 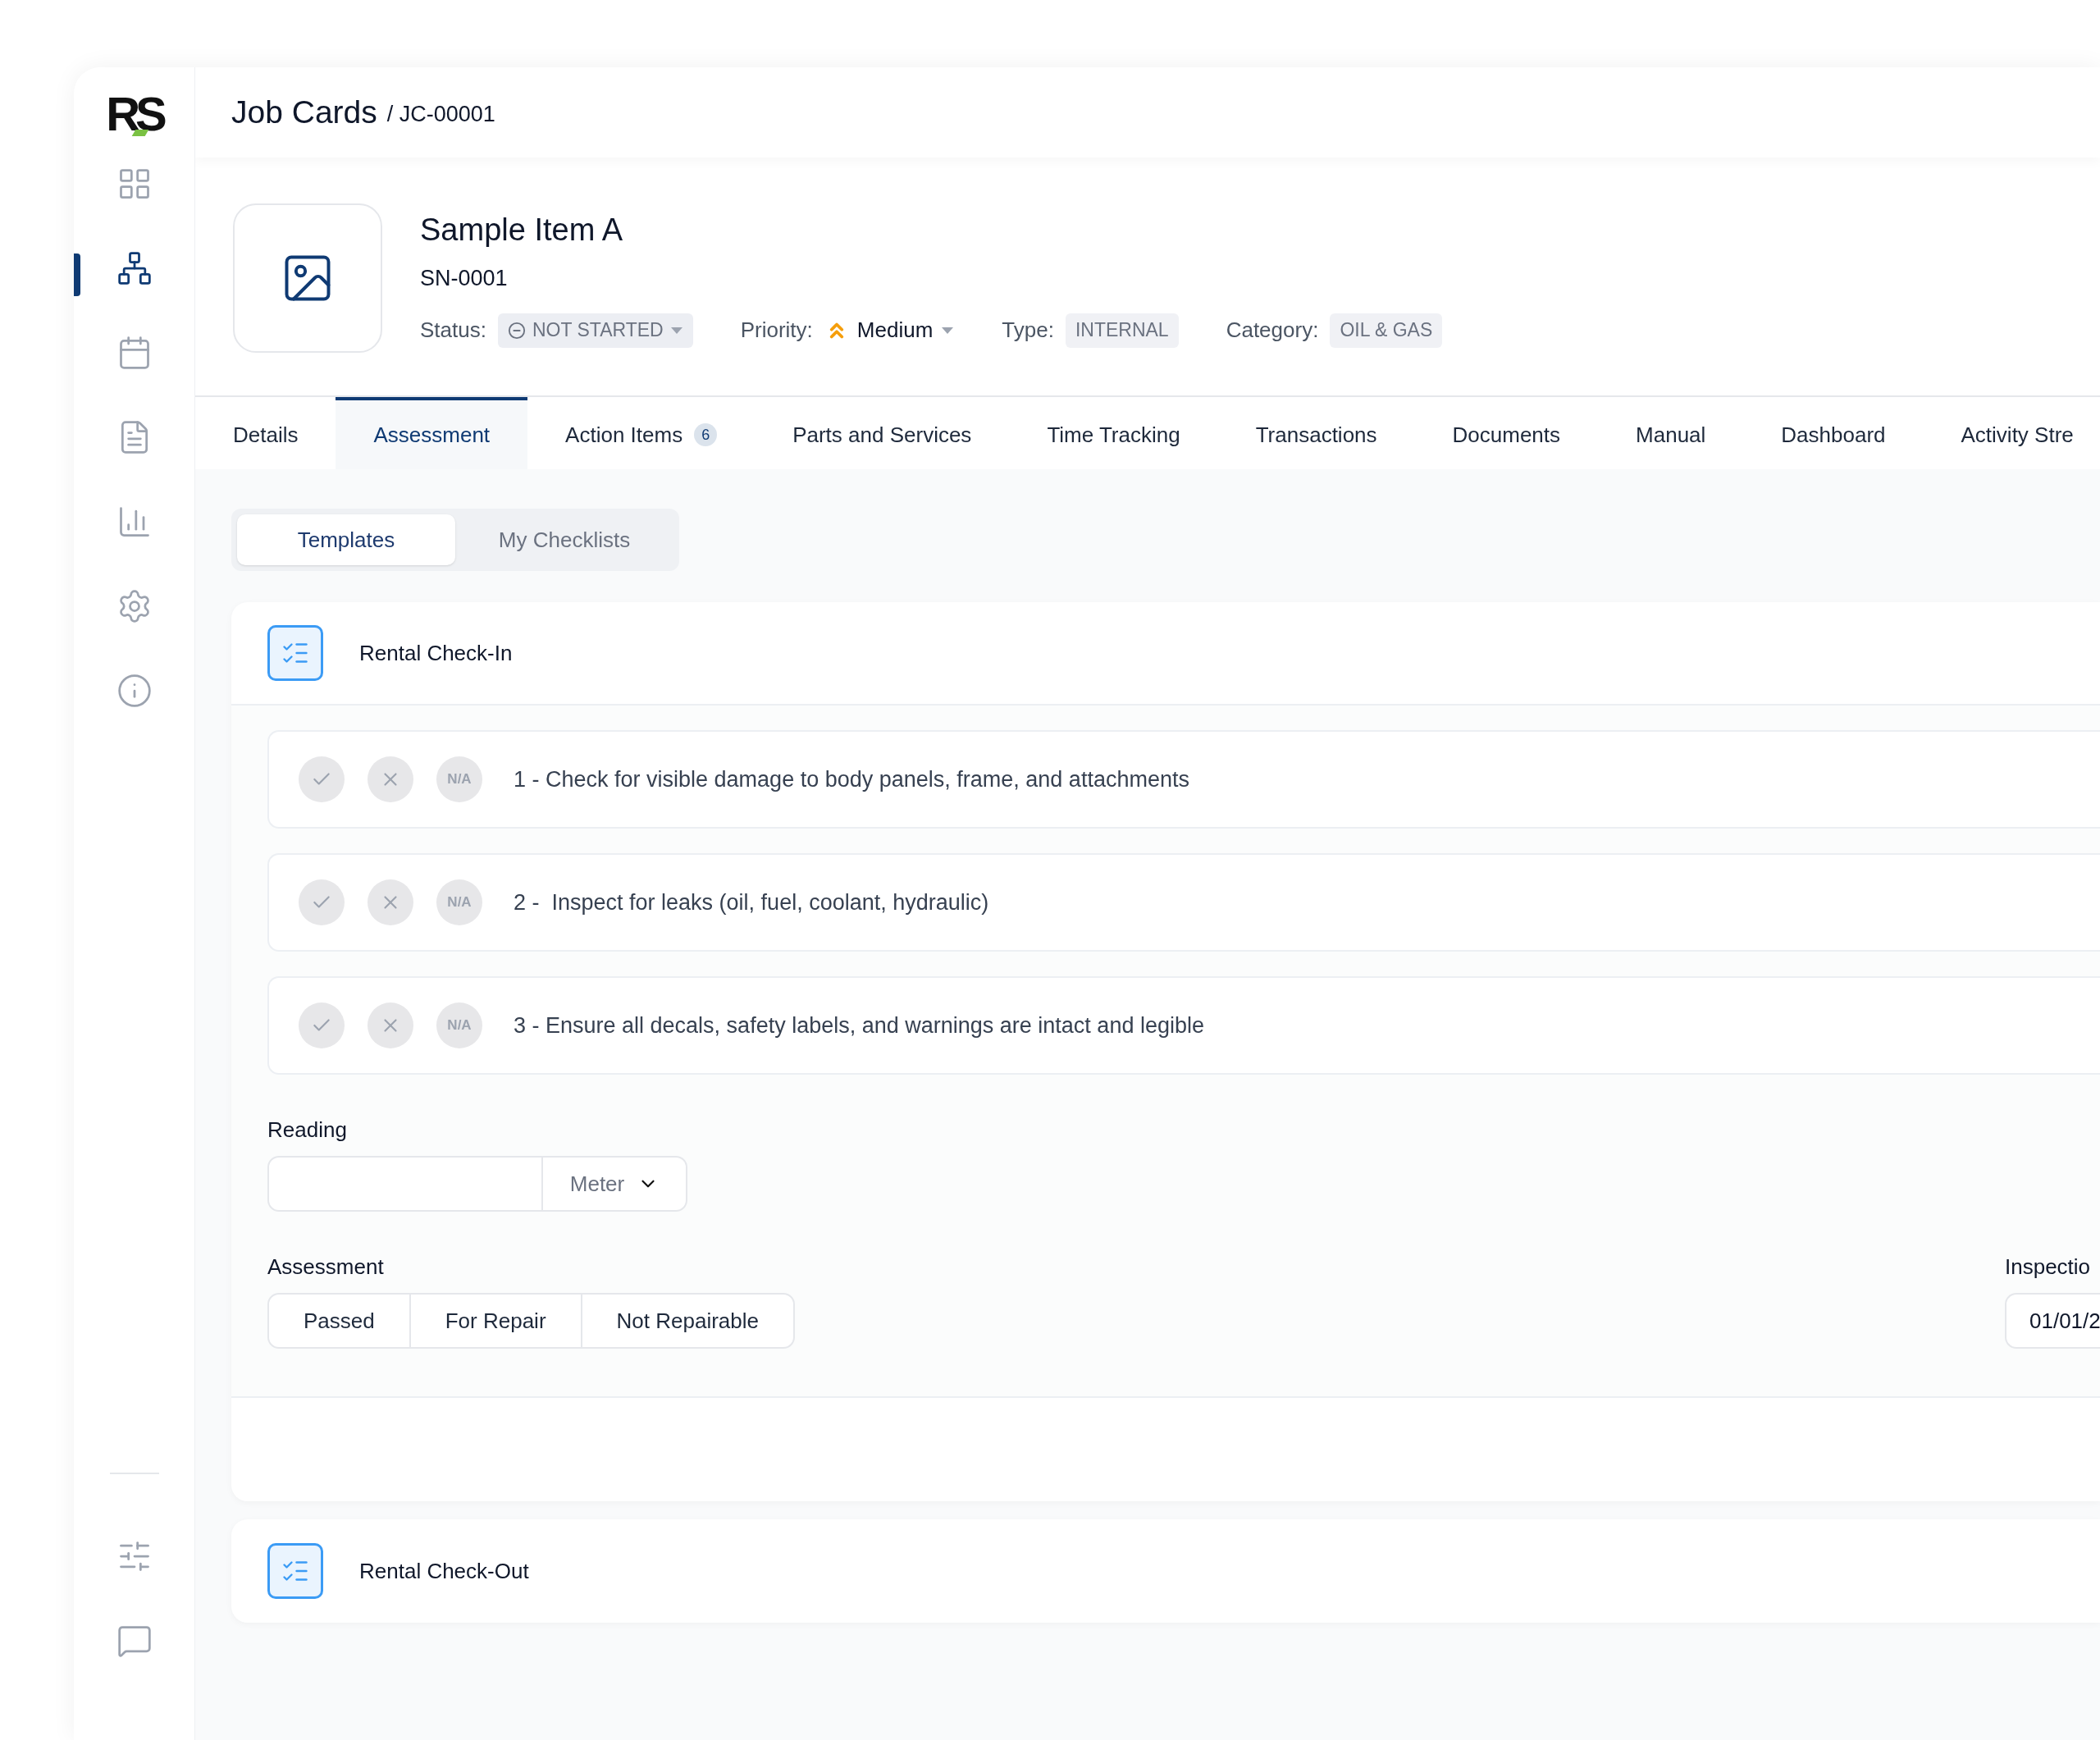 What do you see at coordinates (266, 433) in the screenshot?
I see `tab: Details` at bounding box center [266, 433].